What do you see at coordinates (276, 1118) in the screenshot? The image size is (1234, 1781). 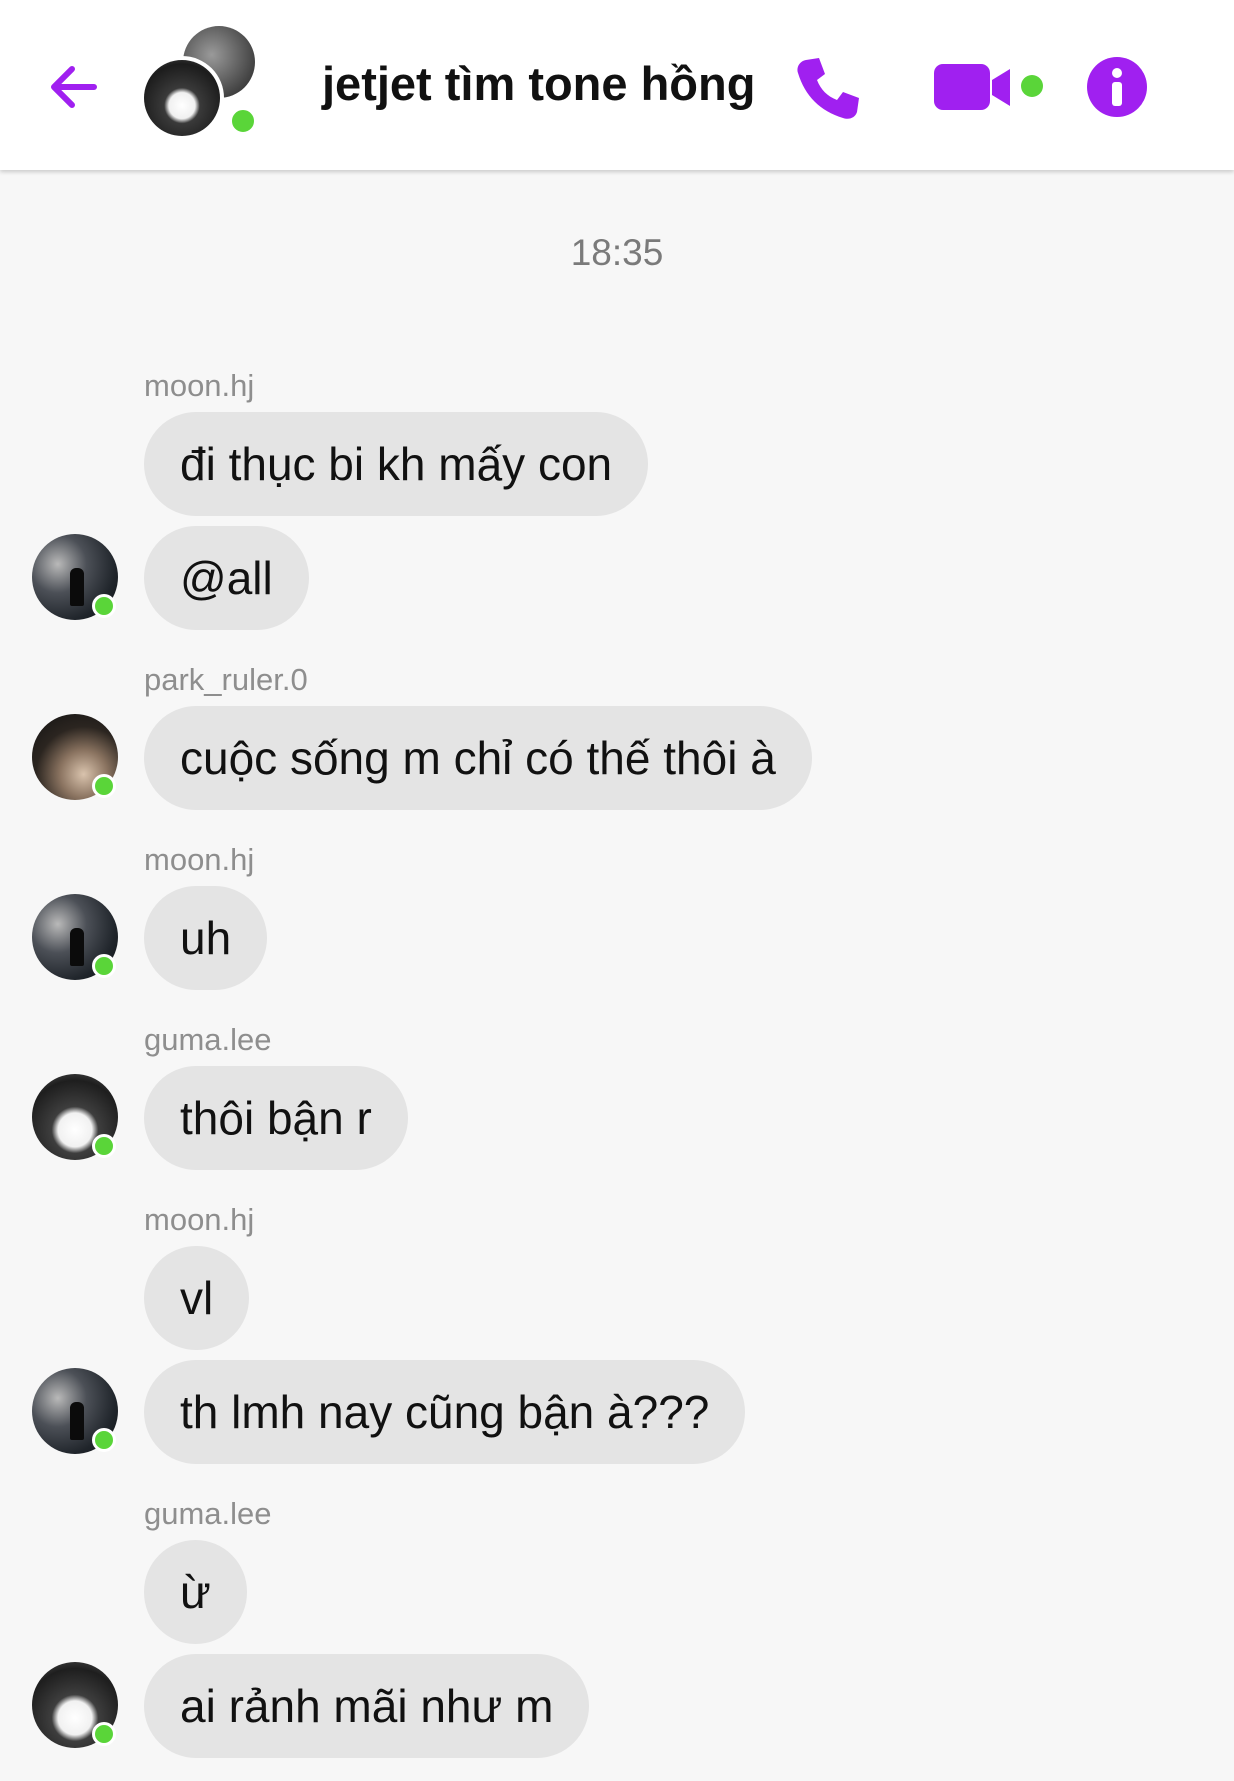 I see `message-bubble: thôi bận r` at bounding box center [276, 1118].